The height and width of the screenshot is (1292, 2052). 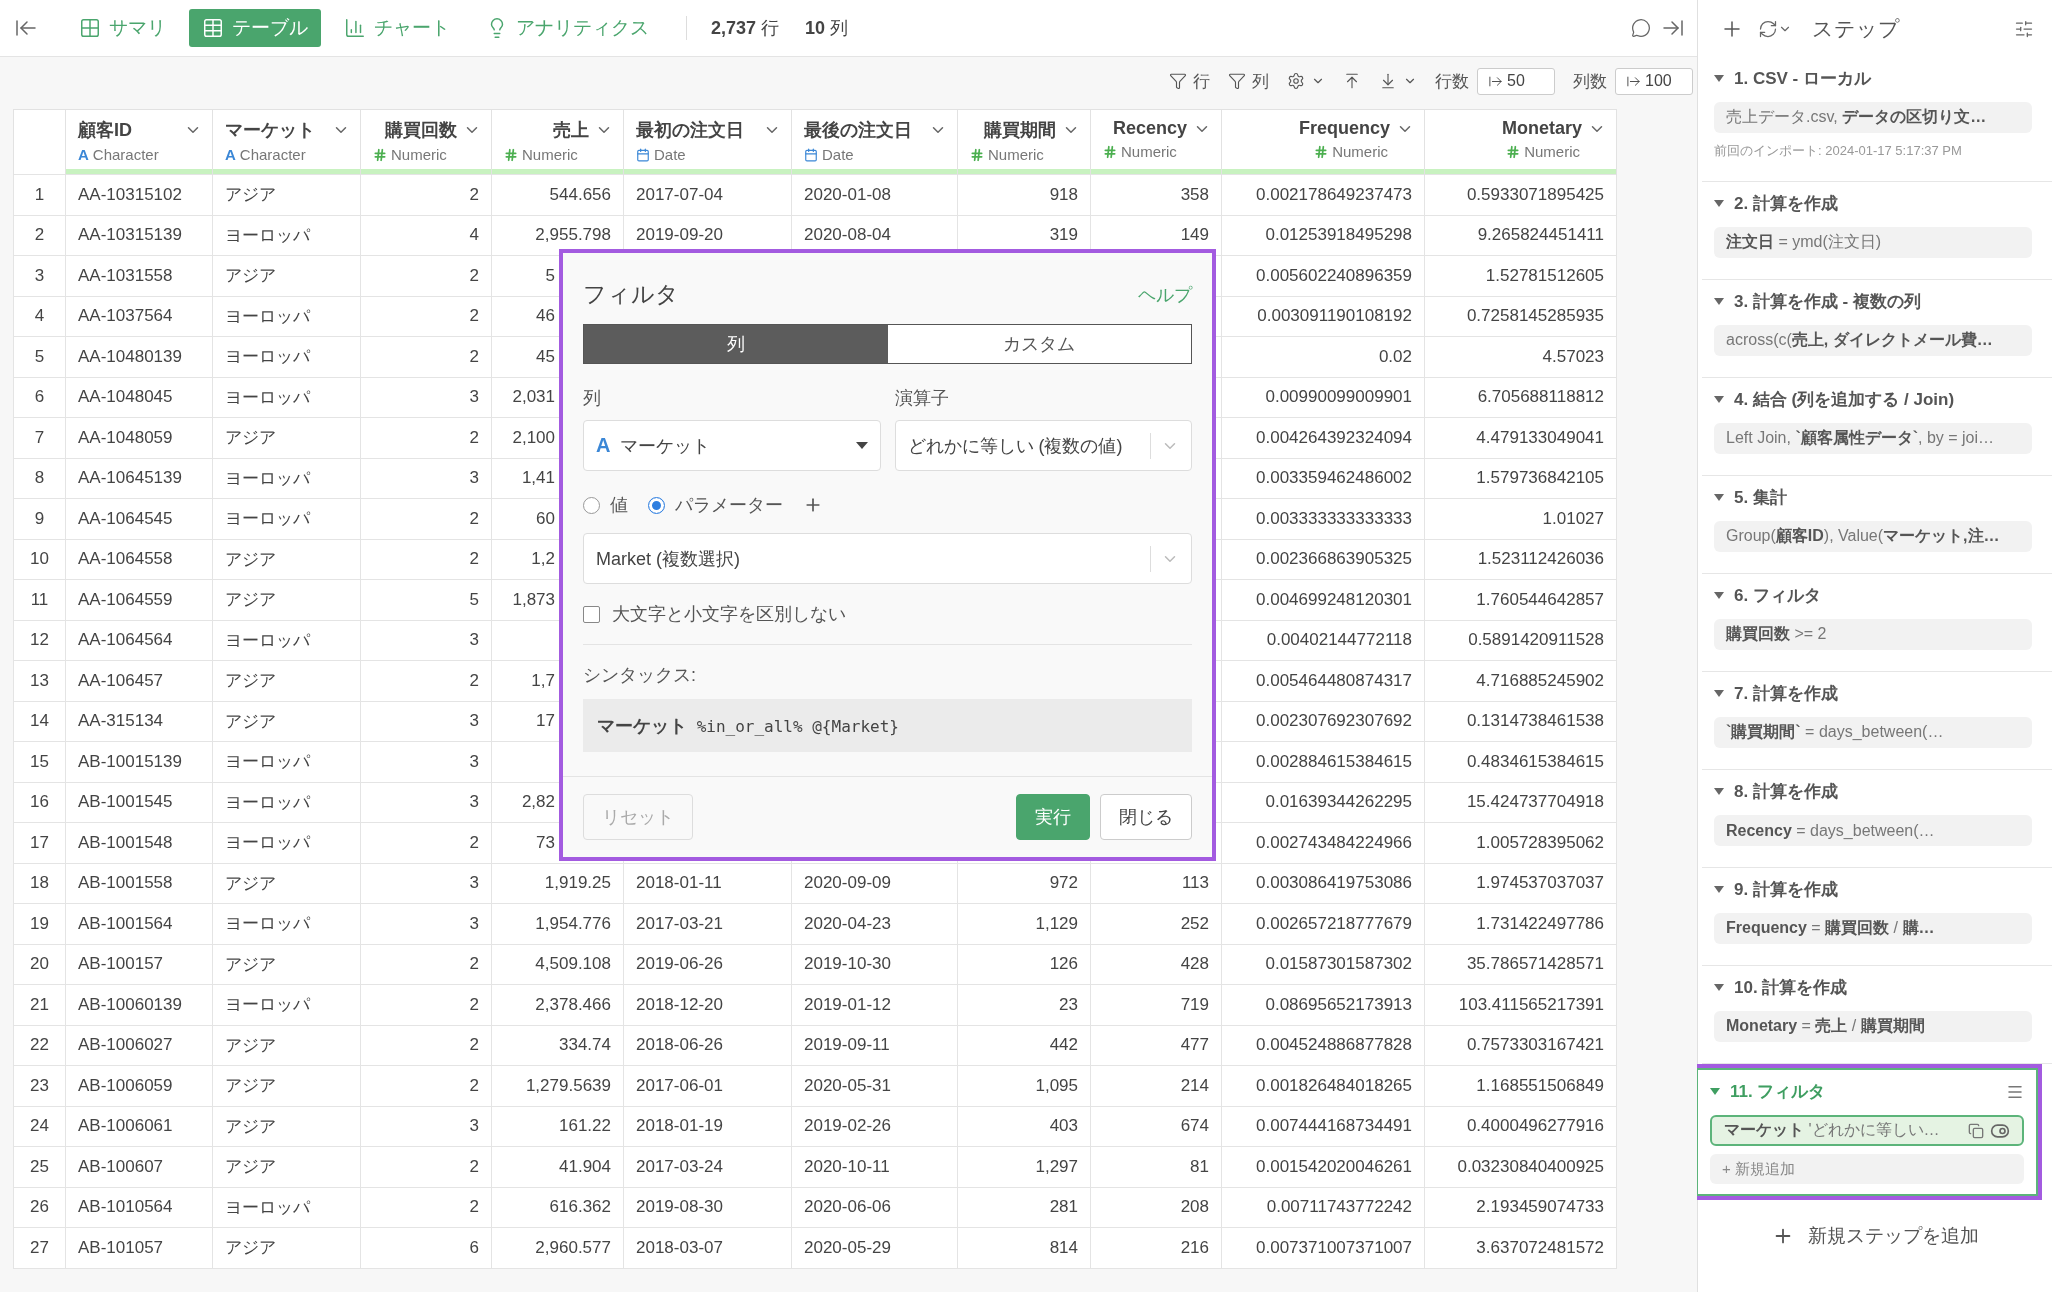 What do you see at coordinates (1398, 81) in the screenshot?
I see `download-button` at bounding box center [1398, 81].